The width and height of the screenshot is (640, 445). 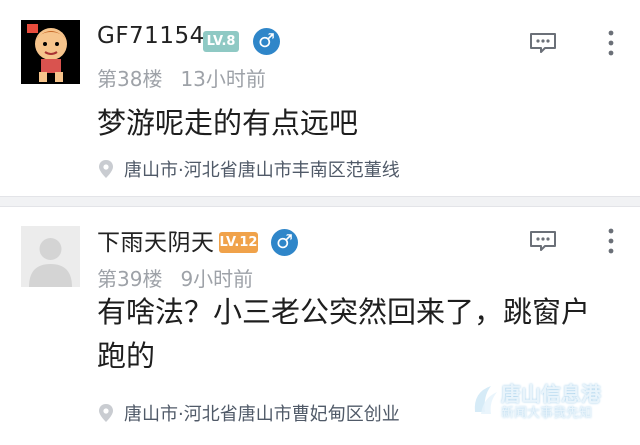 I want to click on level-badge: LV.12, so click(x=238, y=242).